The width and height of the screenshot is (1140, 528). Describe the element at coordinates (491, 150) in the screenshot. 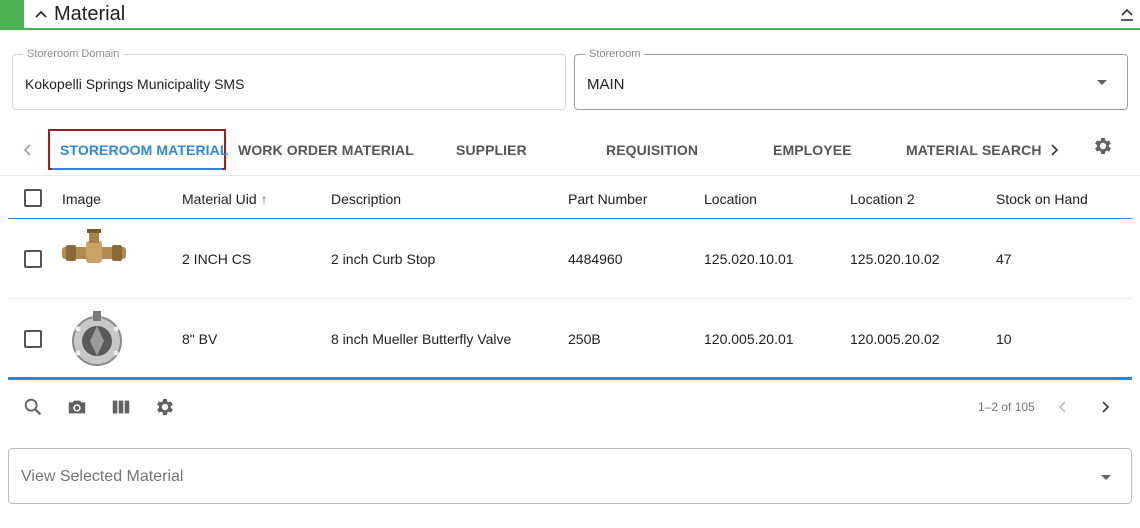

I see `tab-supplier: SUPPLIER` at that location.